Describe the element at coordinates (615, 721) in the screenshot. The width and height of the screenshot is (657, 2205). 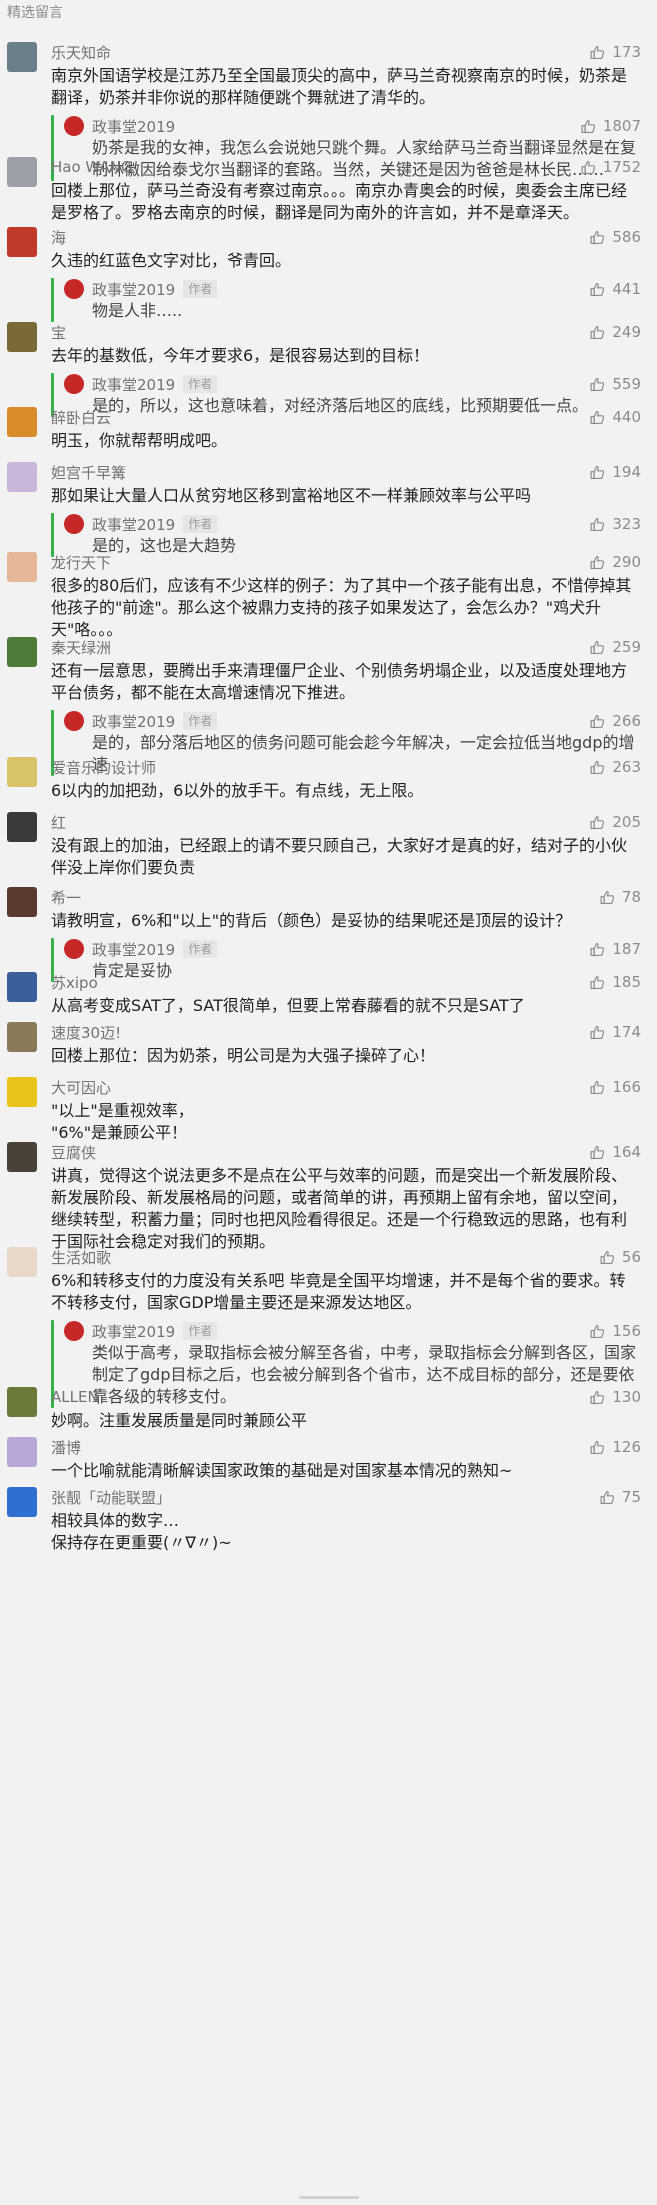
I see `reply-like-button: 266` at that location.